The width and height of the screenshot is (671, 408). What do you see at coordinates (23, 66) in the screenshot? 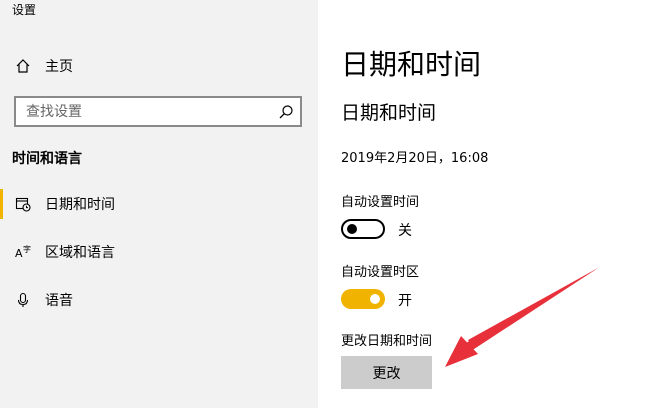
I see `home-icon` at bounding box center [23, 66].